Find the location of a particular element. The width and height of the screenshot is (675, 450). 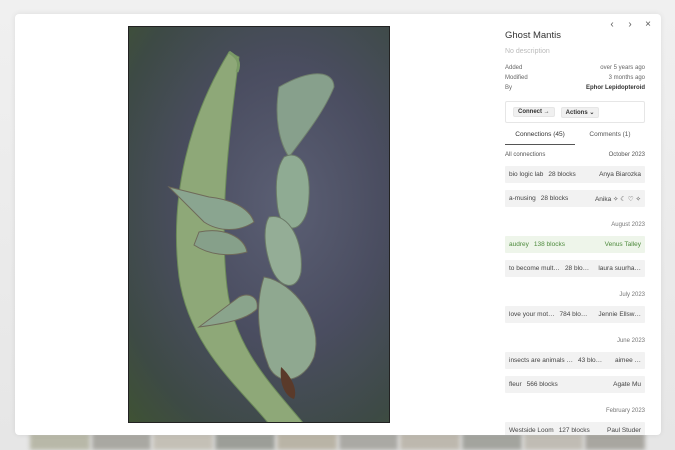

connection-card: a-musing 28 blocks Anika ✧ ☾ ♡ ✧ is located at coordinates (575, 198).